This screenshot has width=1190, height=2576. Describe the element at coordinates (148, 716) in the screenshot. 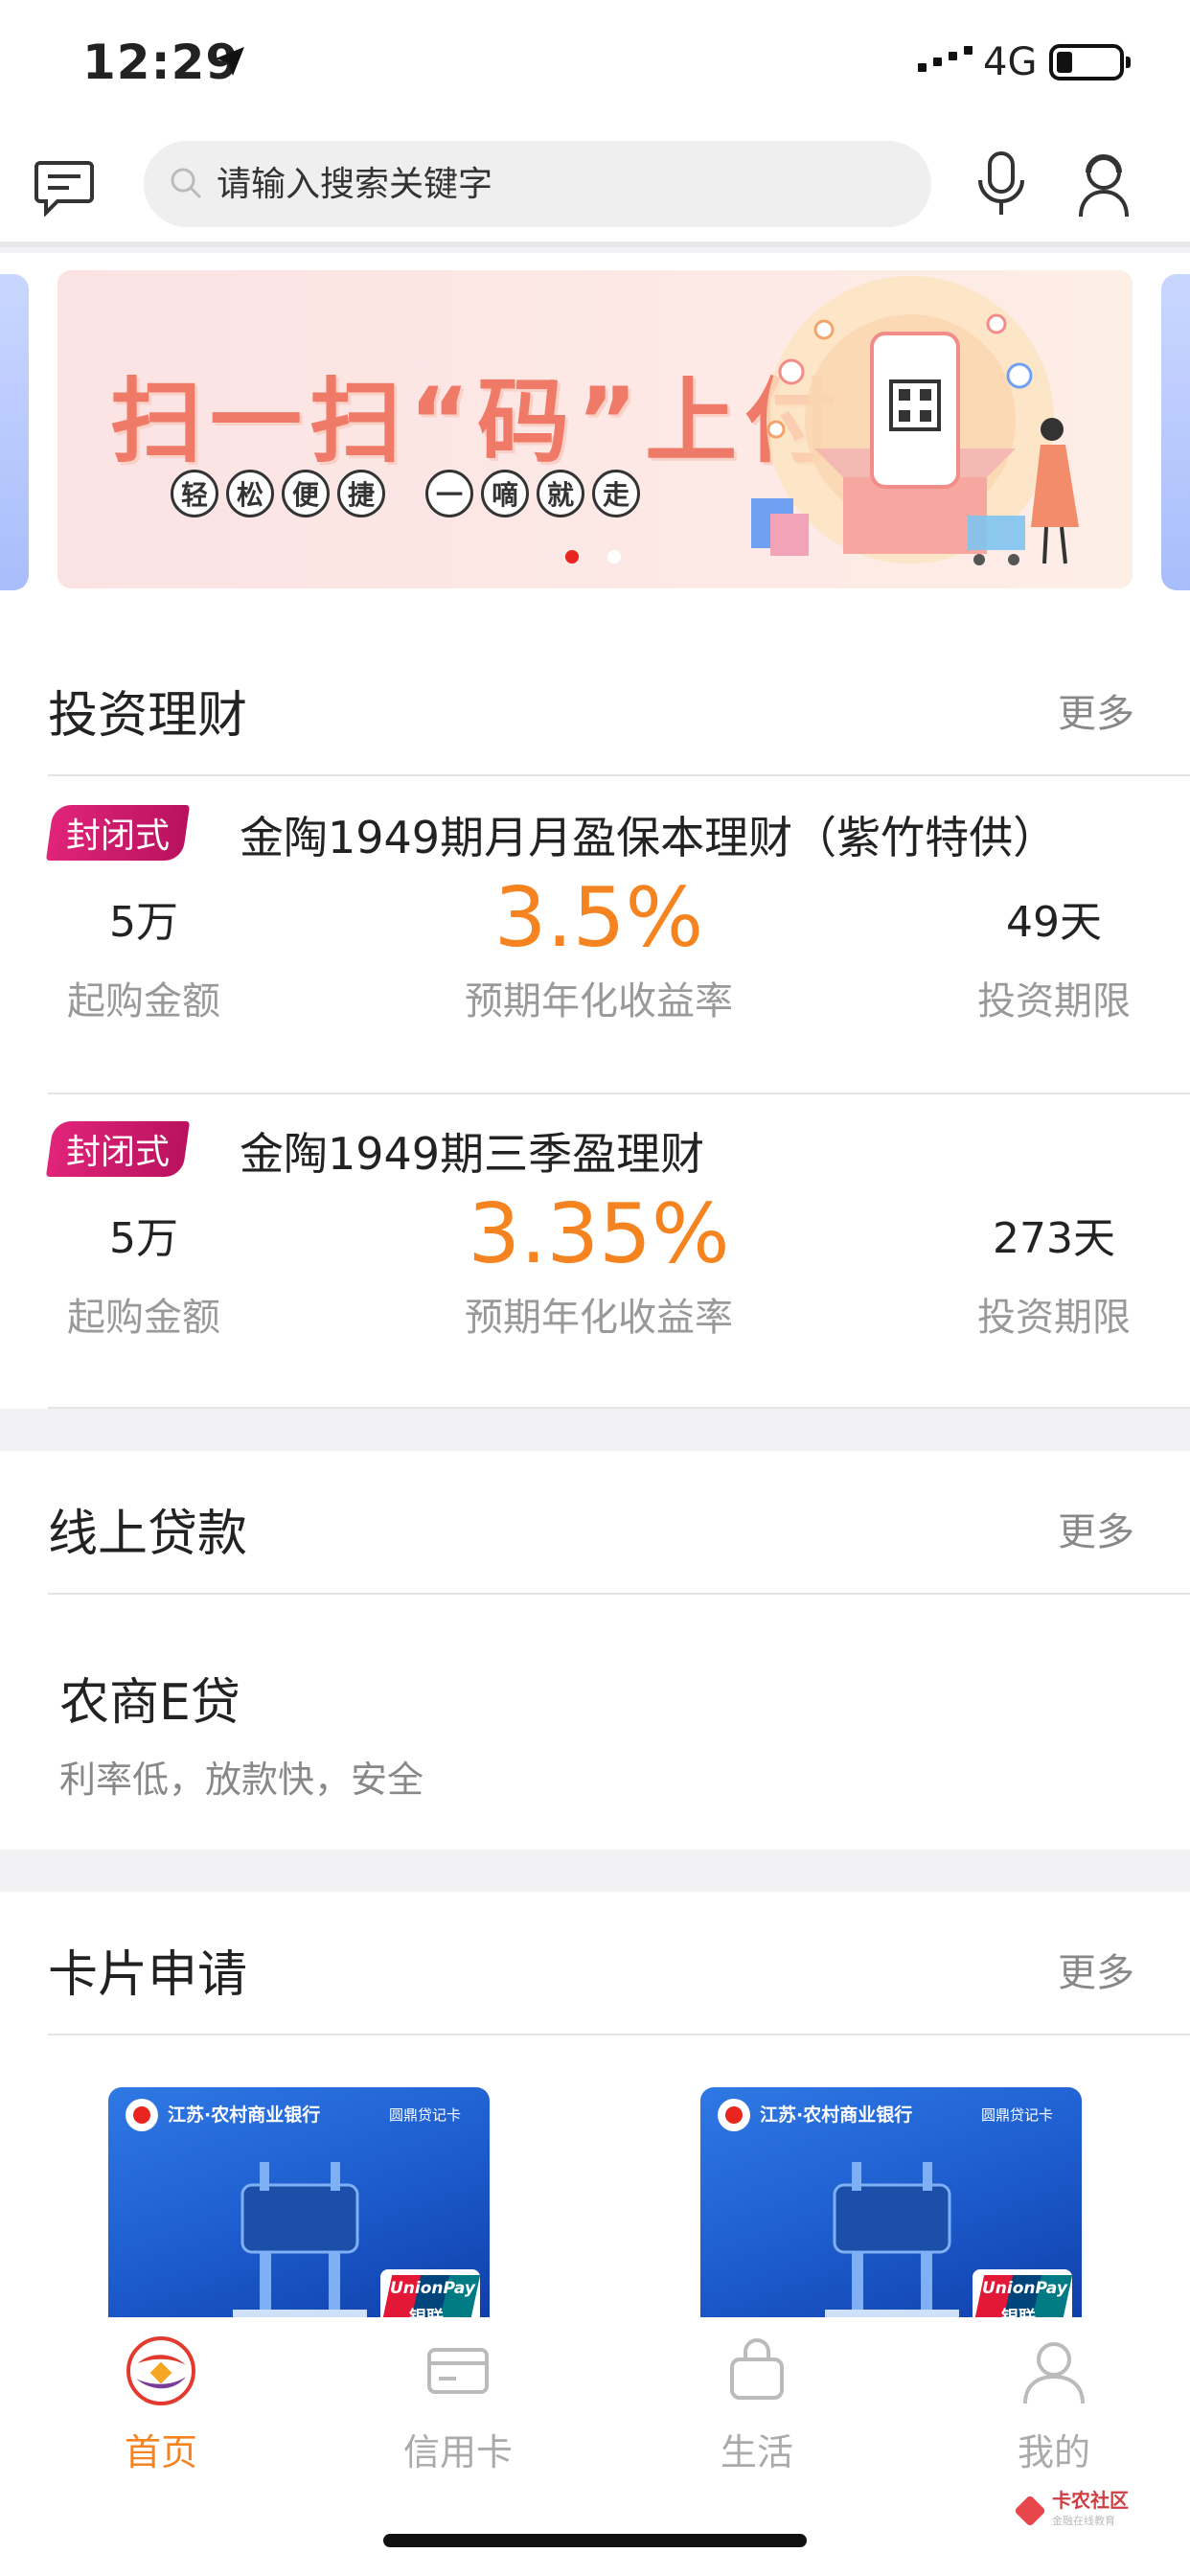

I see `section-title: 投资理财` at that location.